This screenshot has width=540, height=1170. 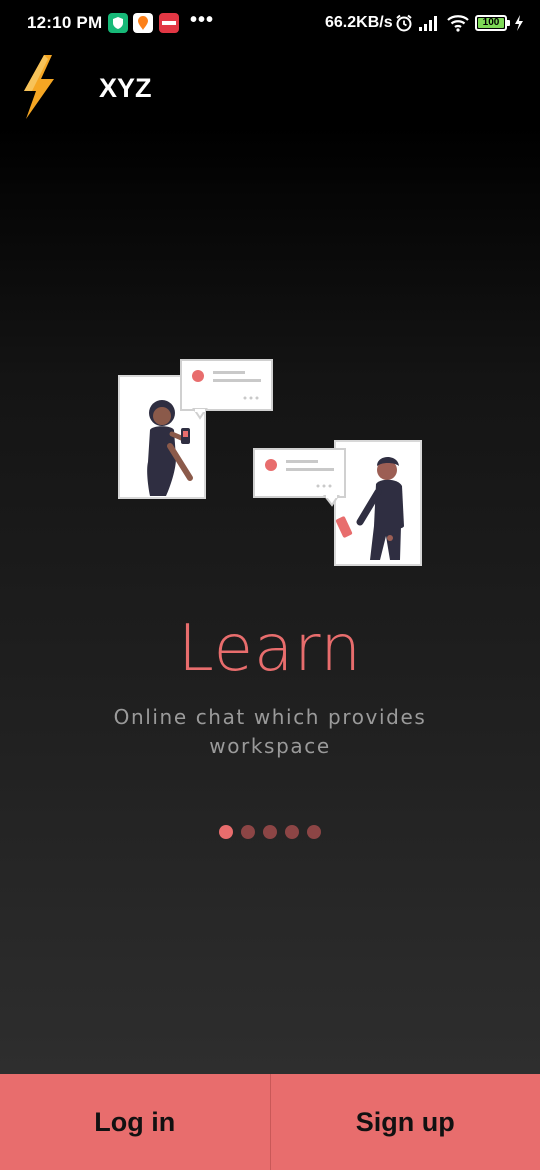 What do you see at coordinates (508, 23) in the screenshot?
I see `battery-tip` at bounding box center [508, 23].